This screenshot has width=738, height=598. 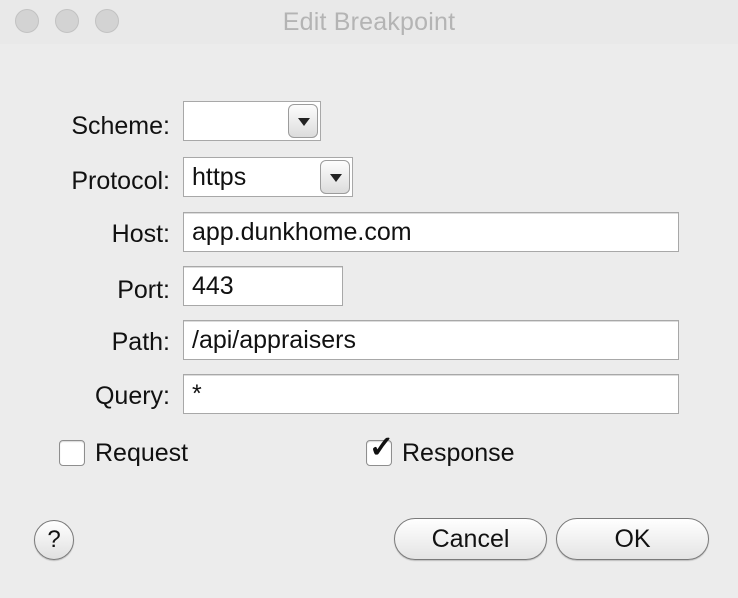 I want to click on title-bar: Edit Breakpoint, so click(x=369, y=22).